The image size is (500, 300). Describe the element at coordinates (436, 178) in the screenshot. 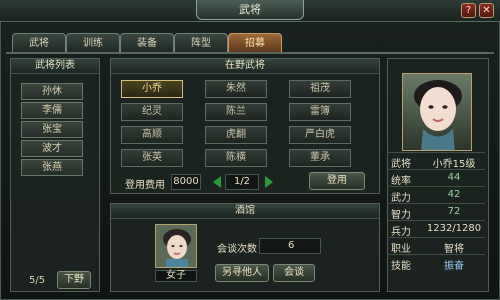

I see `stat-row-leadership: 统率 44` at that location.